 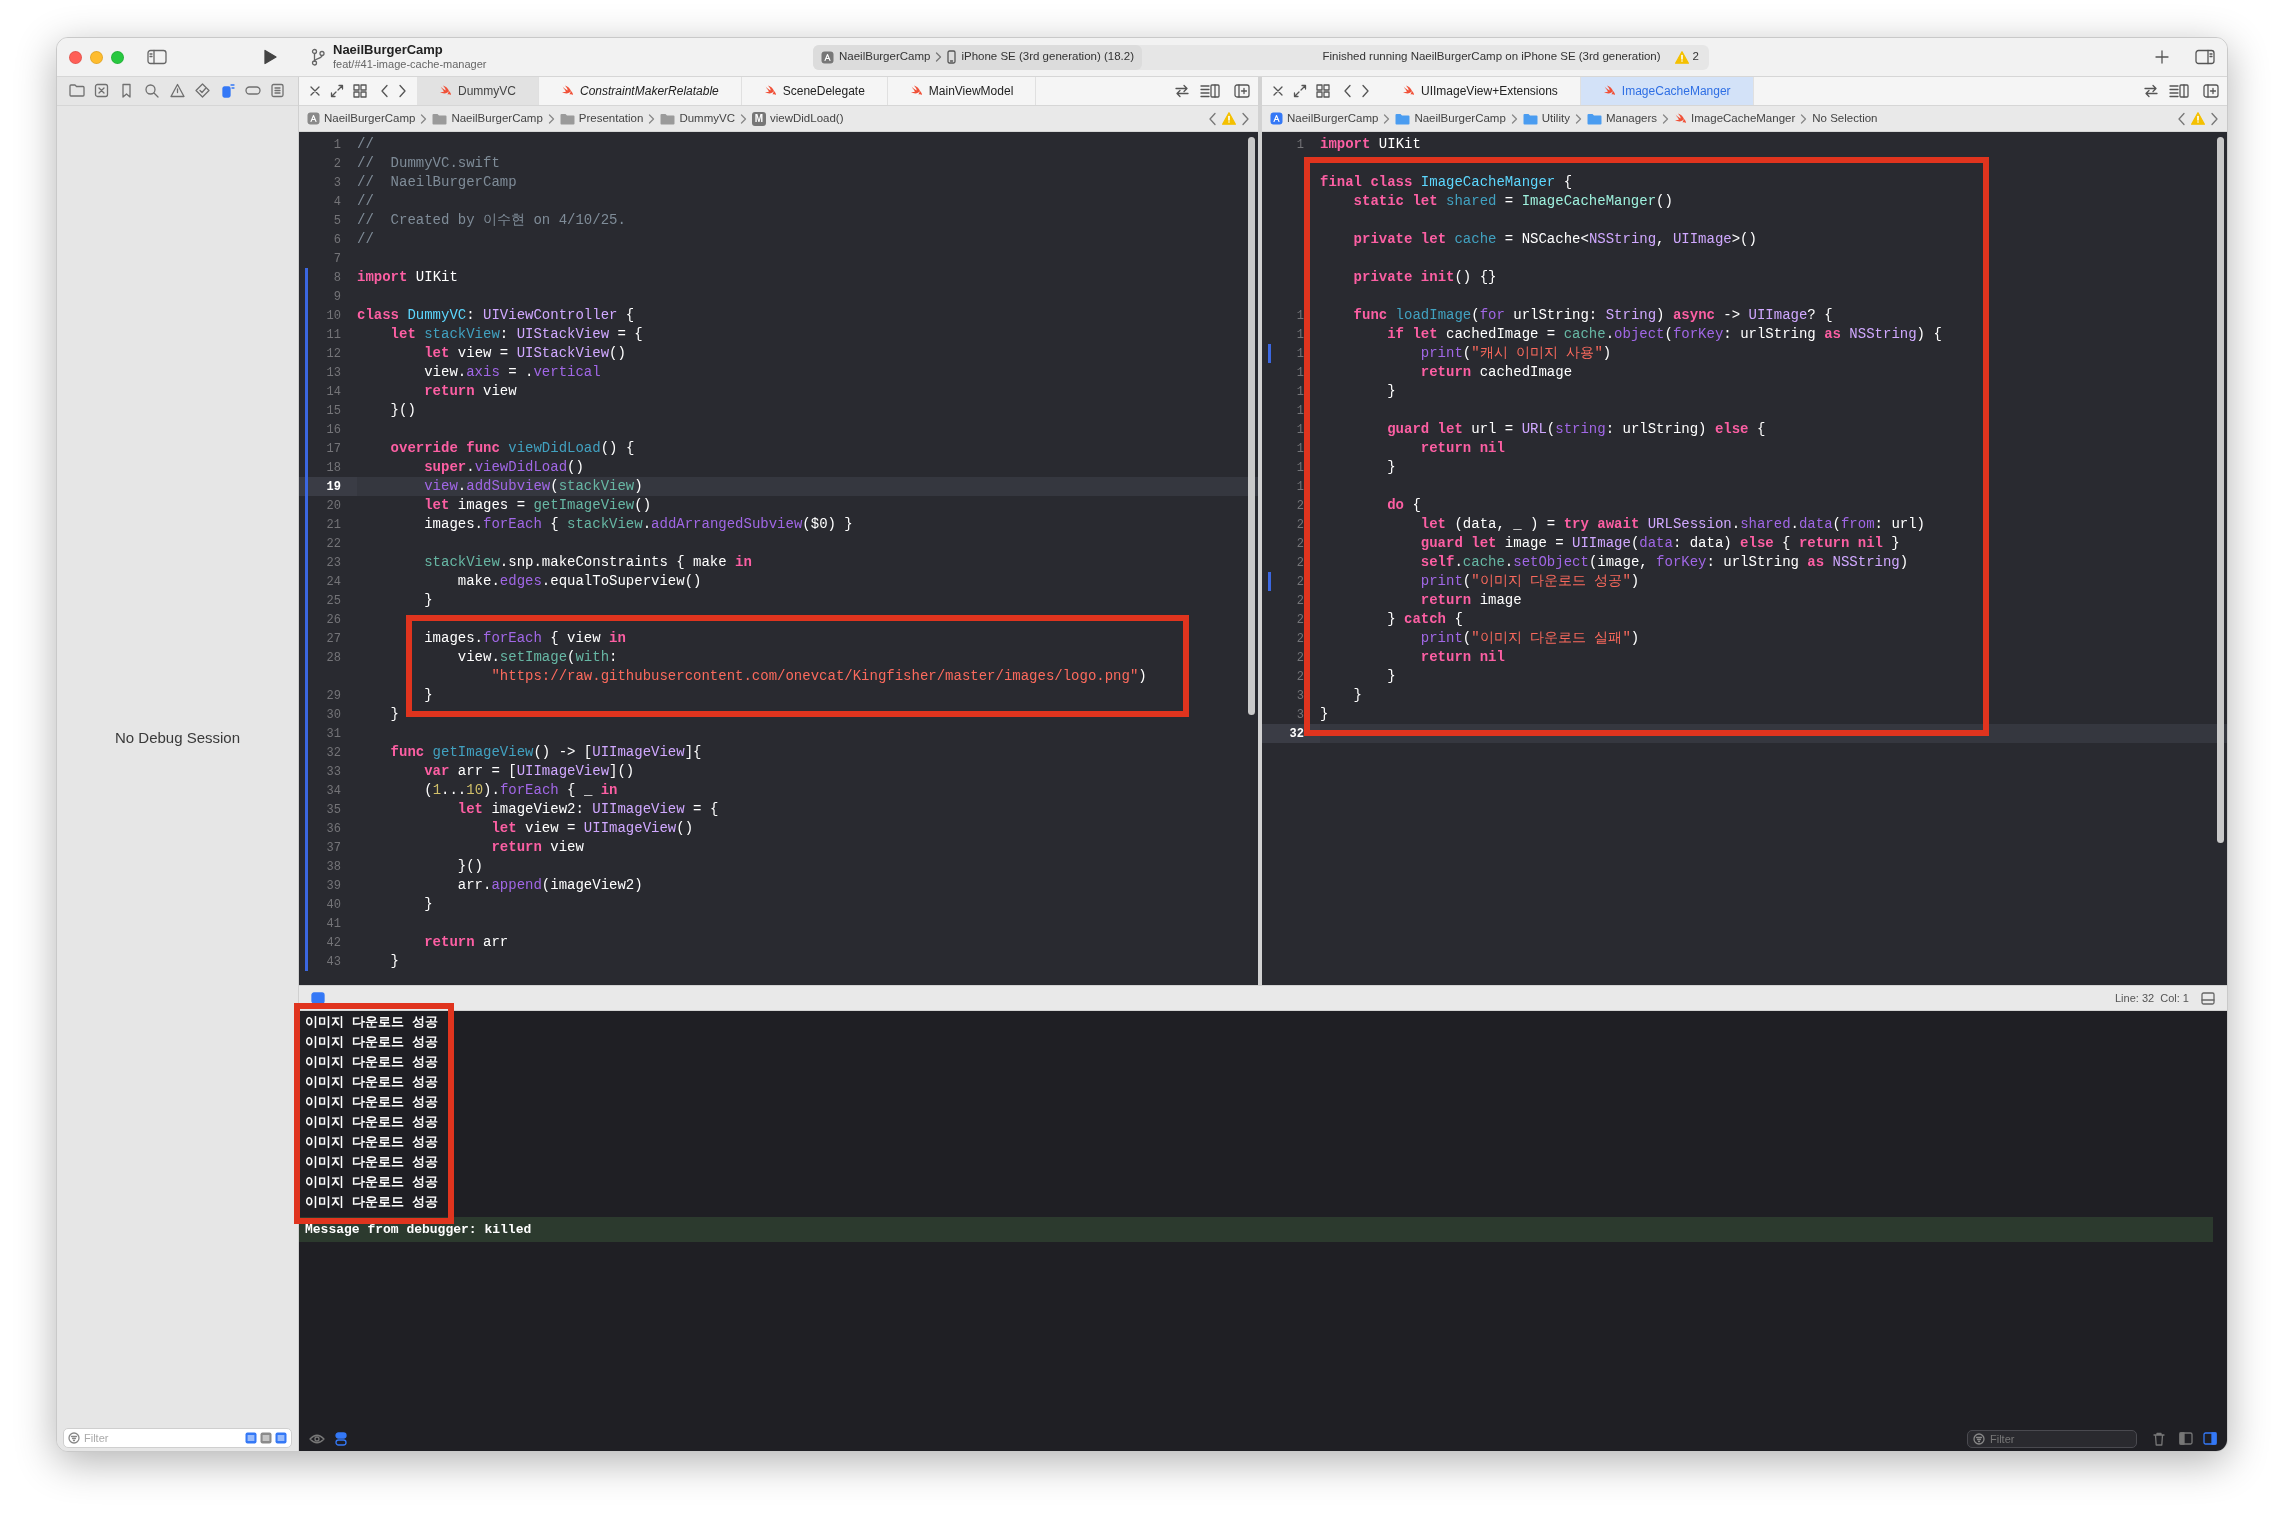 What do you see at coordinates (977, 57) in the screenshot?
I see `scheme-selector: NaeilBurgerCamp iPhone SE (3rd generation) (18.2)` at bounding box center [977, 57].